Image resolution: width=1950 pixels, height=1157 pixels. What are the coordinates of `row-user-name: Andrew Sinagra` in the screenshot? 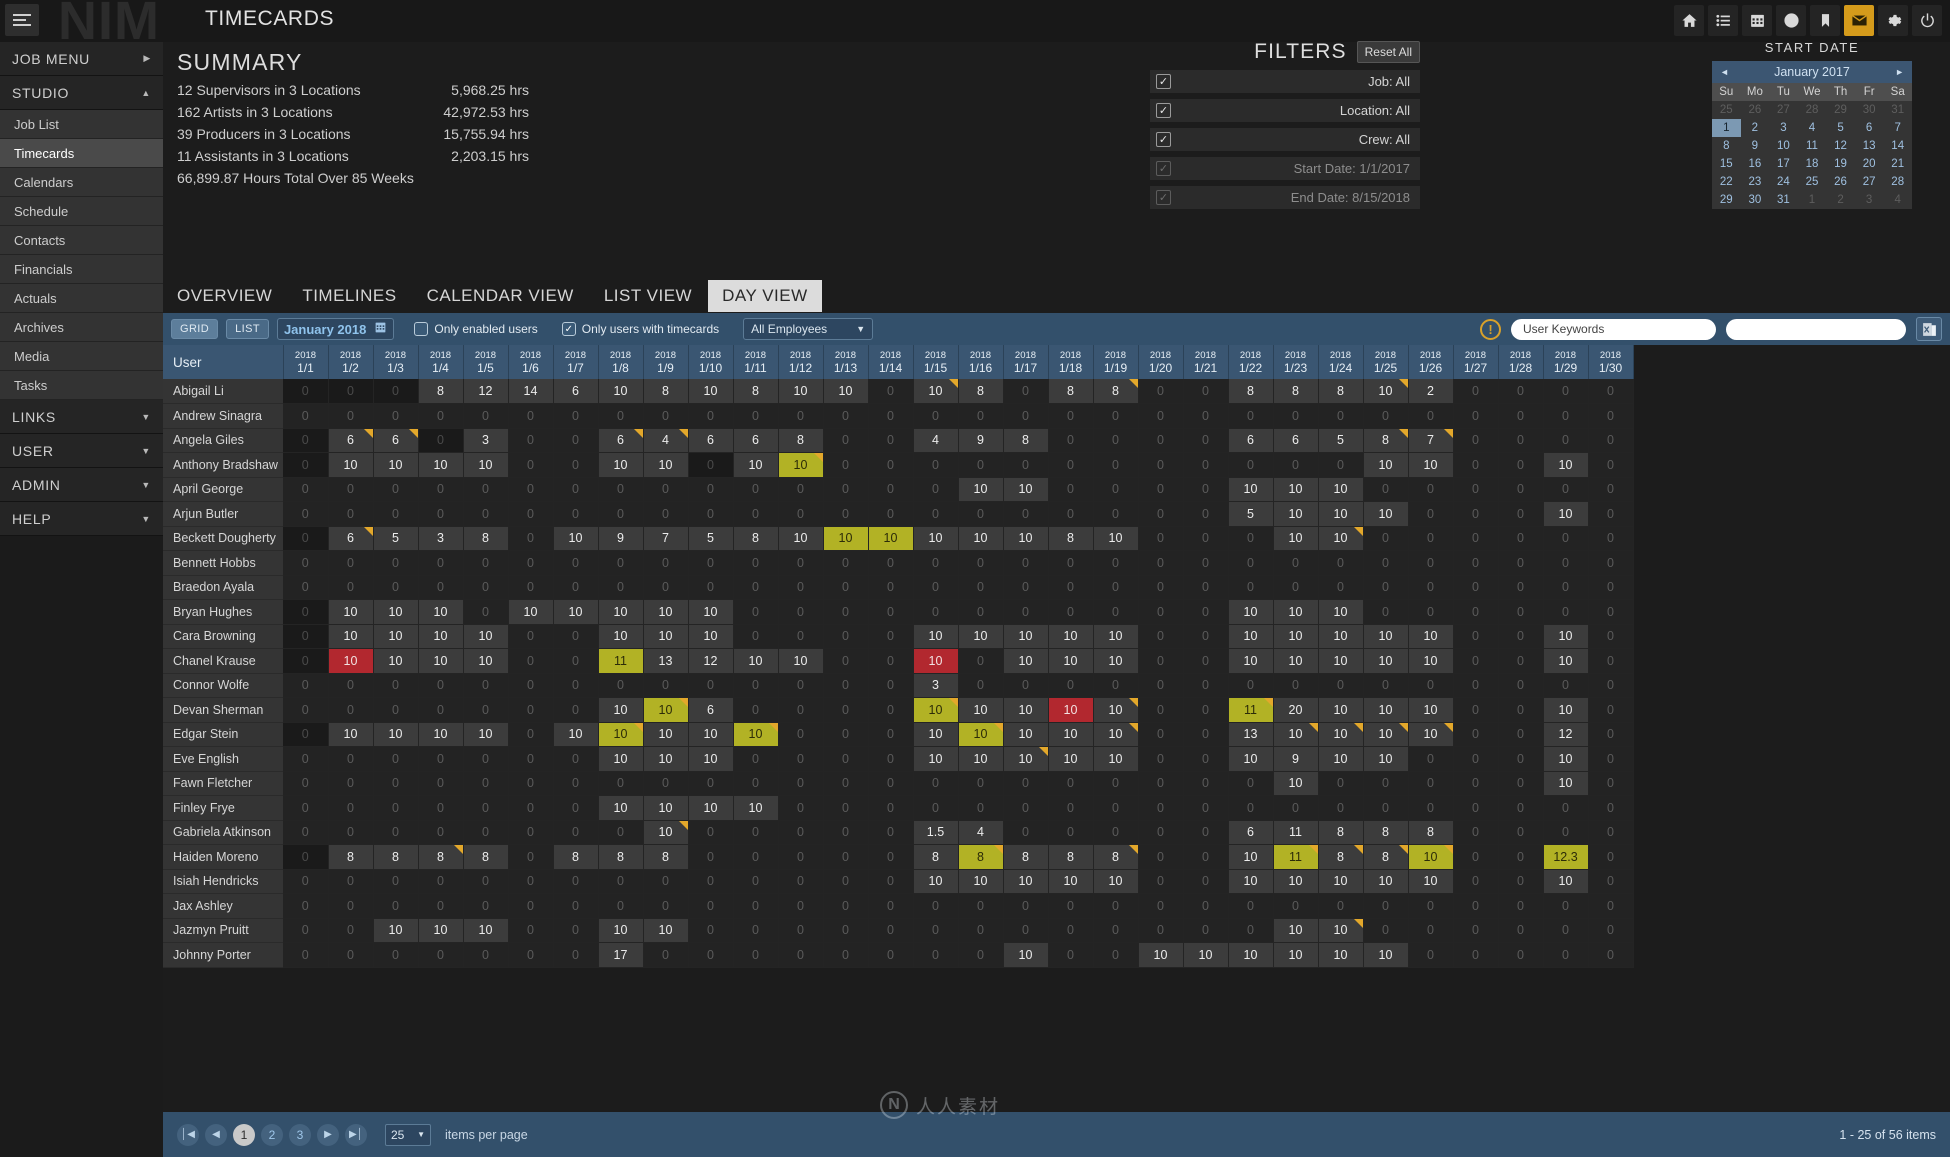 It's located at (223, 416).